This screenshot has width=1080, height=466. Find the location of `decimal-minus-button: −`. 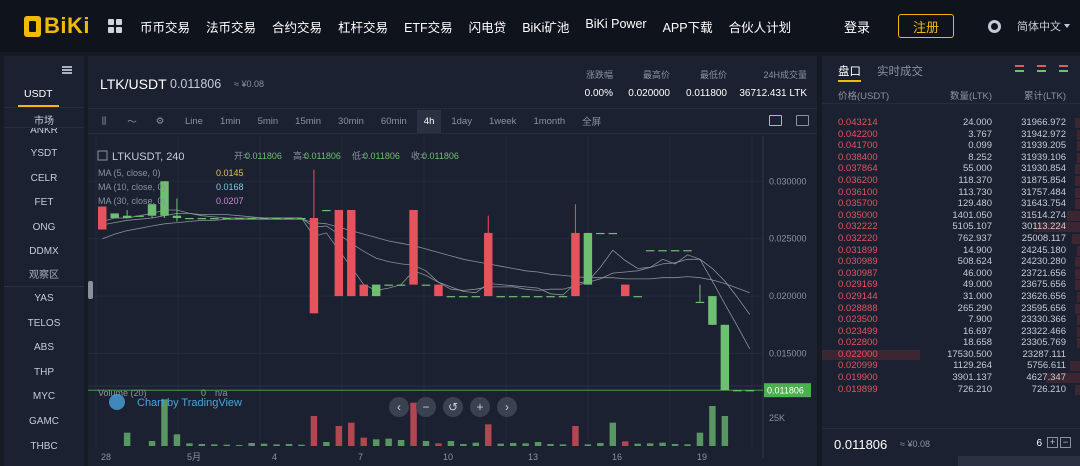

decimal-minus-button: − is located at coordinates (1065, 442).